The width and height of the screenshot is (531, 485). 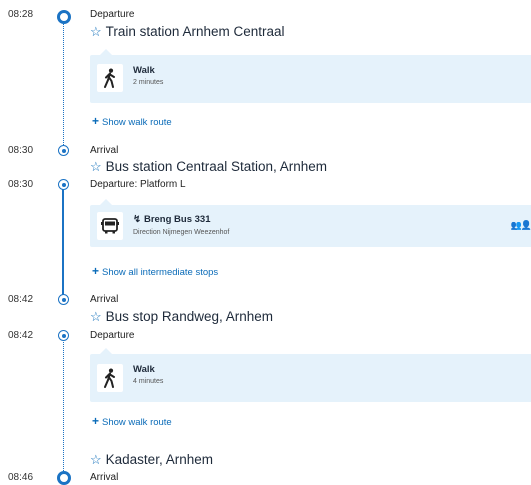 What do you see at coordinates (21, 335) in the screenshot?
I see `departure-time-3: 08:42` at bounding box center [21, 335].